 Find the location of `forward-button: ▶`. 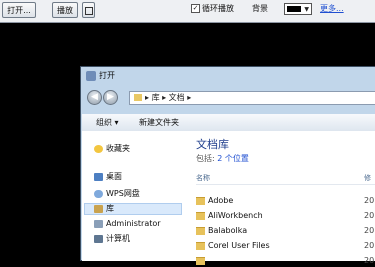

forward-button: ▶ is located at coordinates (110, 97).